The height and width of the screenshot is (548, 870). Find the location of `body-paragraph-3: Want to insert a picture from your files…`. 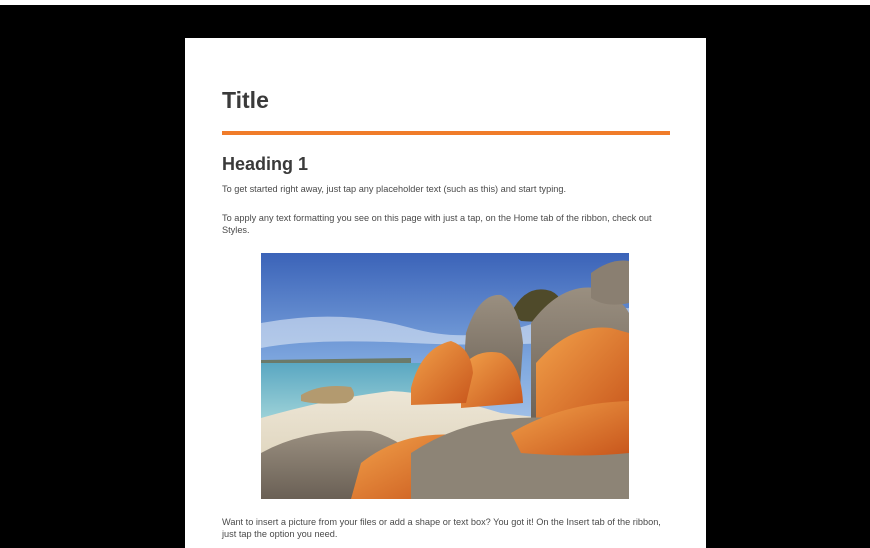

body-paragraph-3: Want to insert a picture from your files… is located at coordinates (447, 528).